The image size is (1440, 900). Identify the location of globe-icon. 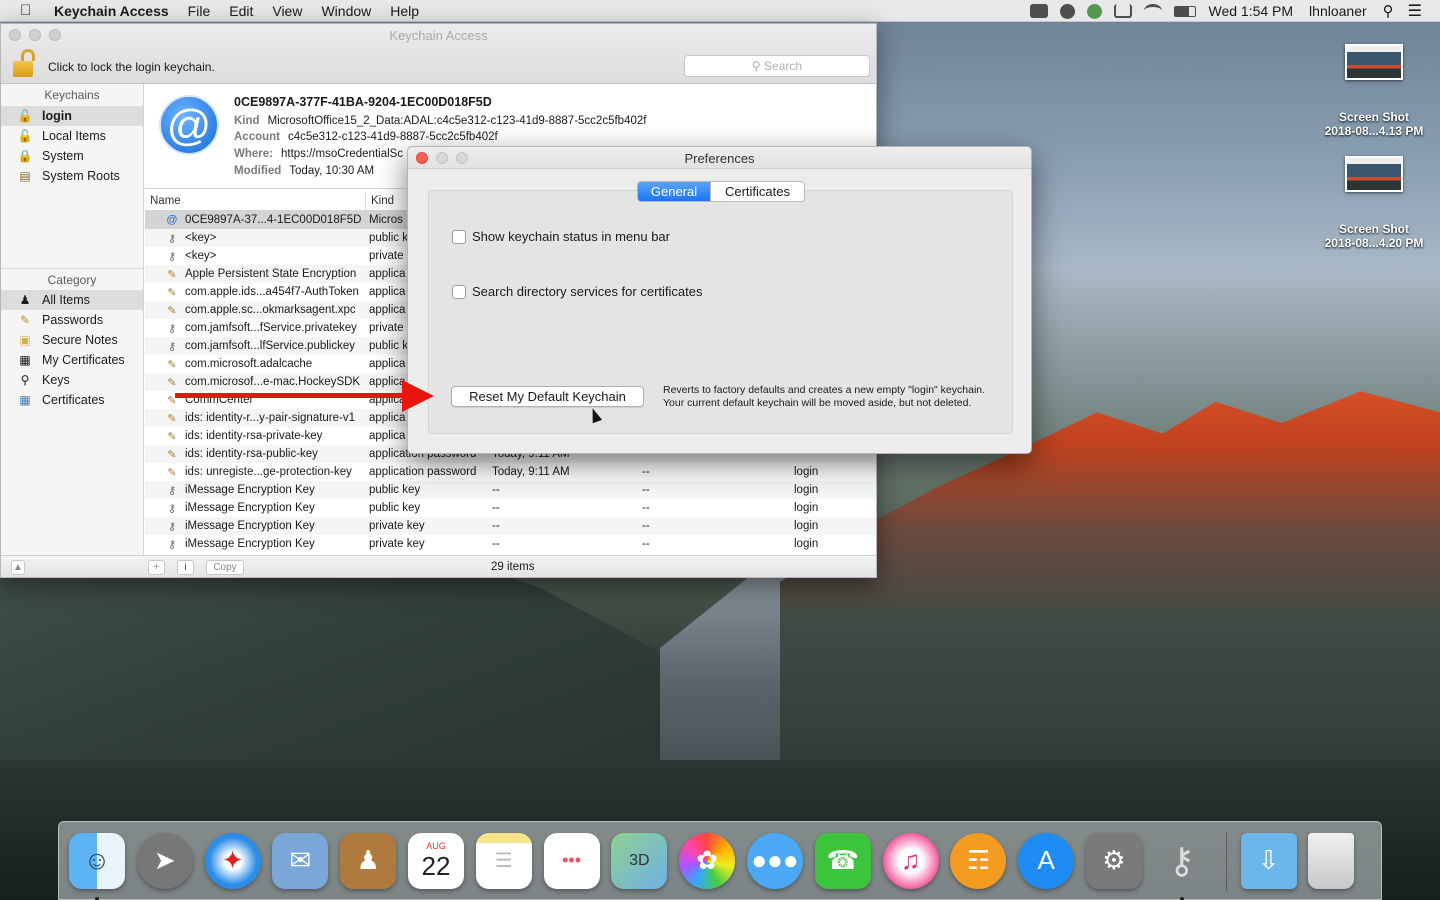
(1068, 11).